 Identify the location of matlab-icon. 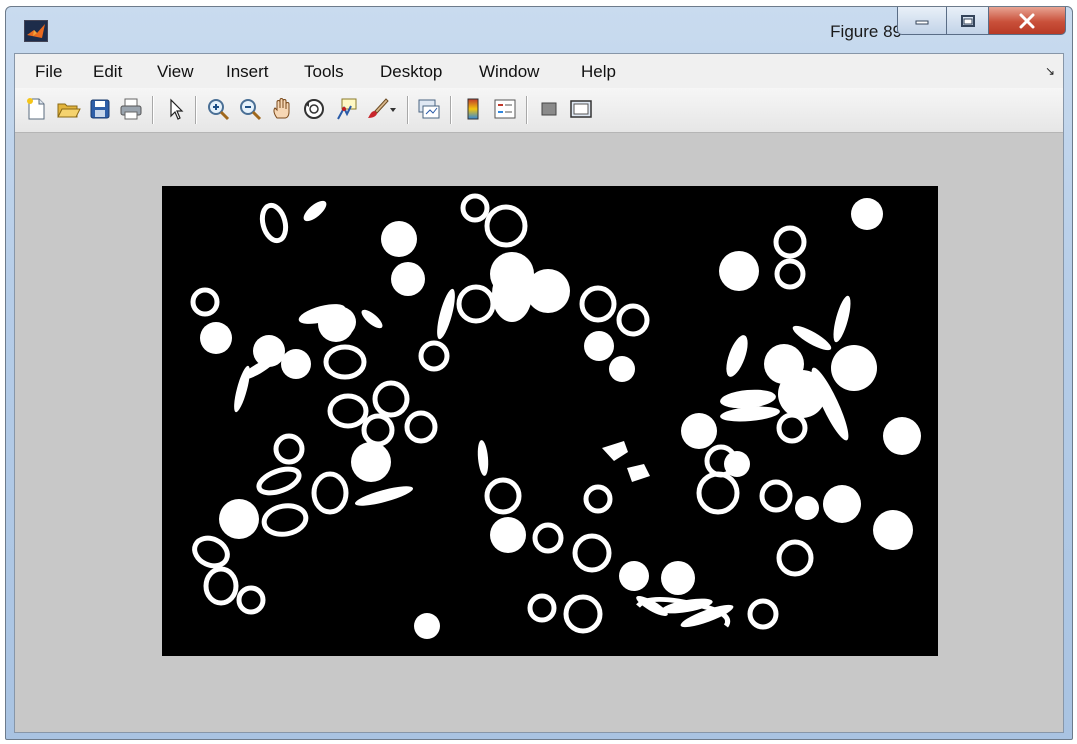
(36, 31).